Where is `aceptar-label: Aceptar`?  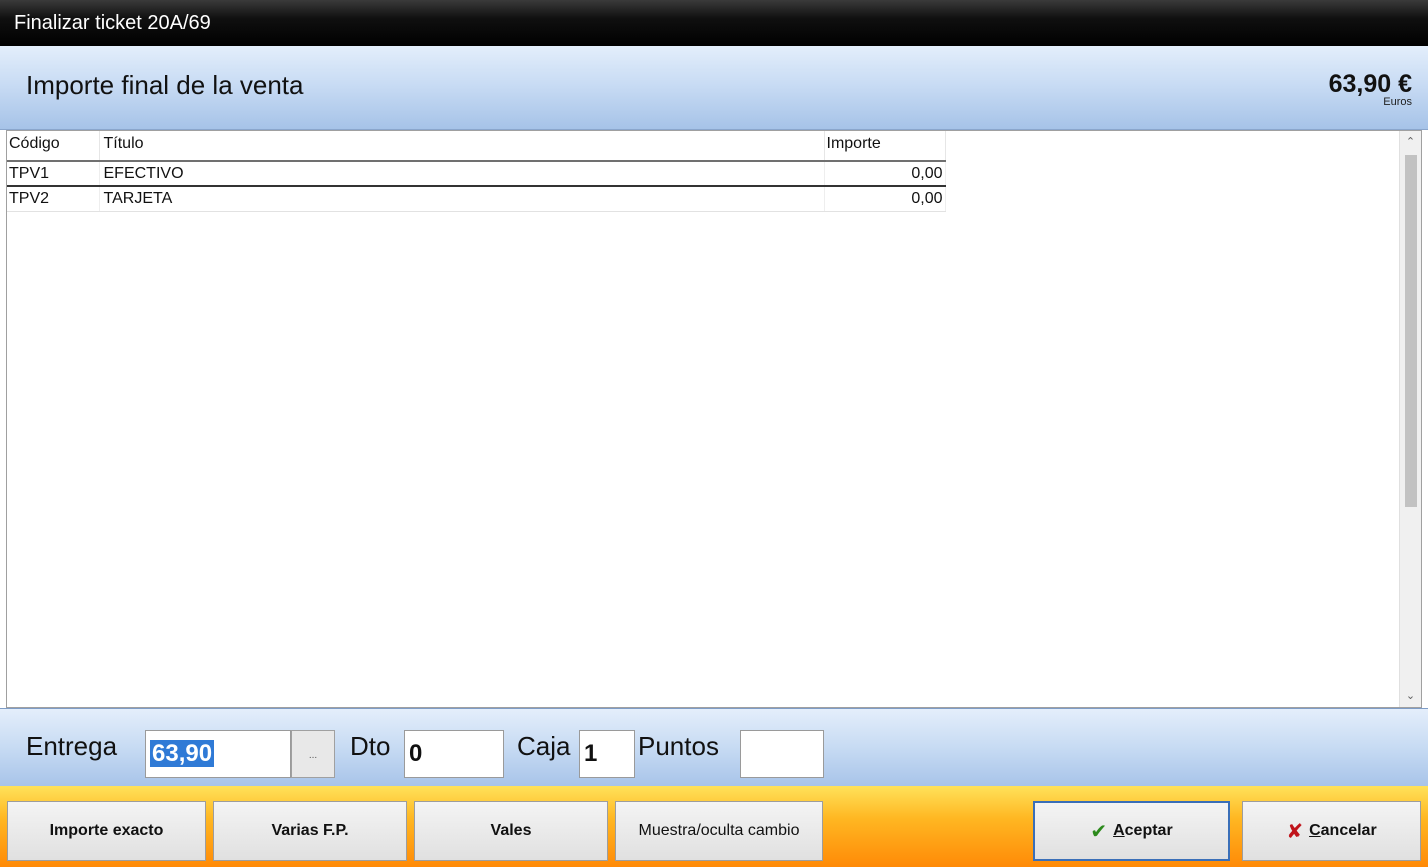 aceptar-label: Aceptar is located at coordinates (1143, 830).